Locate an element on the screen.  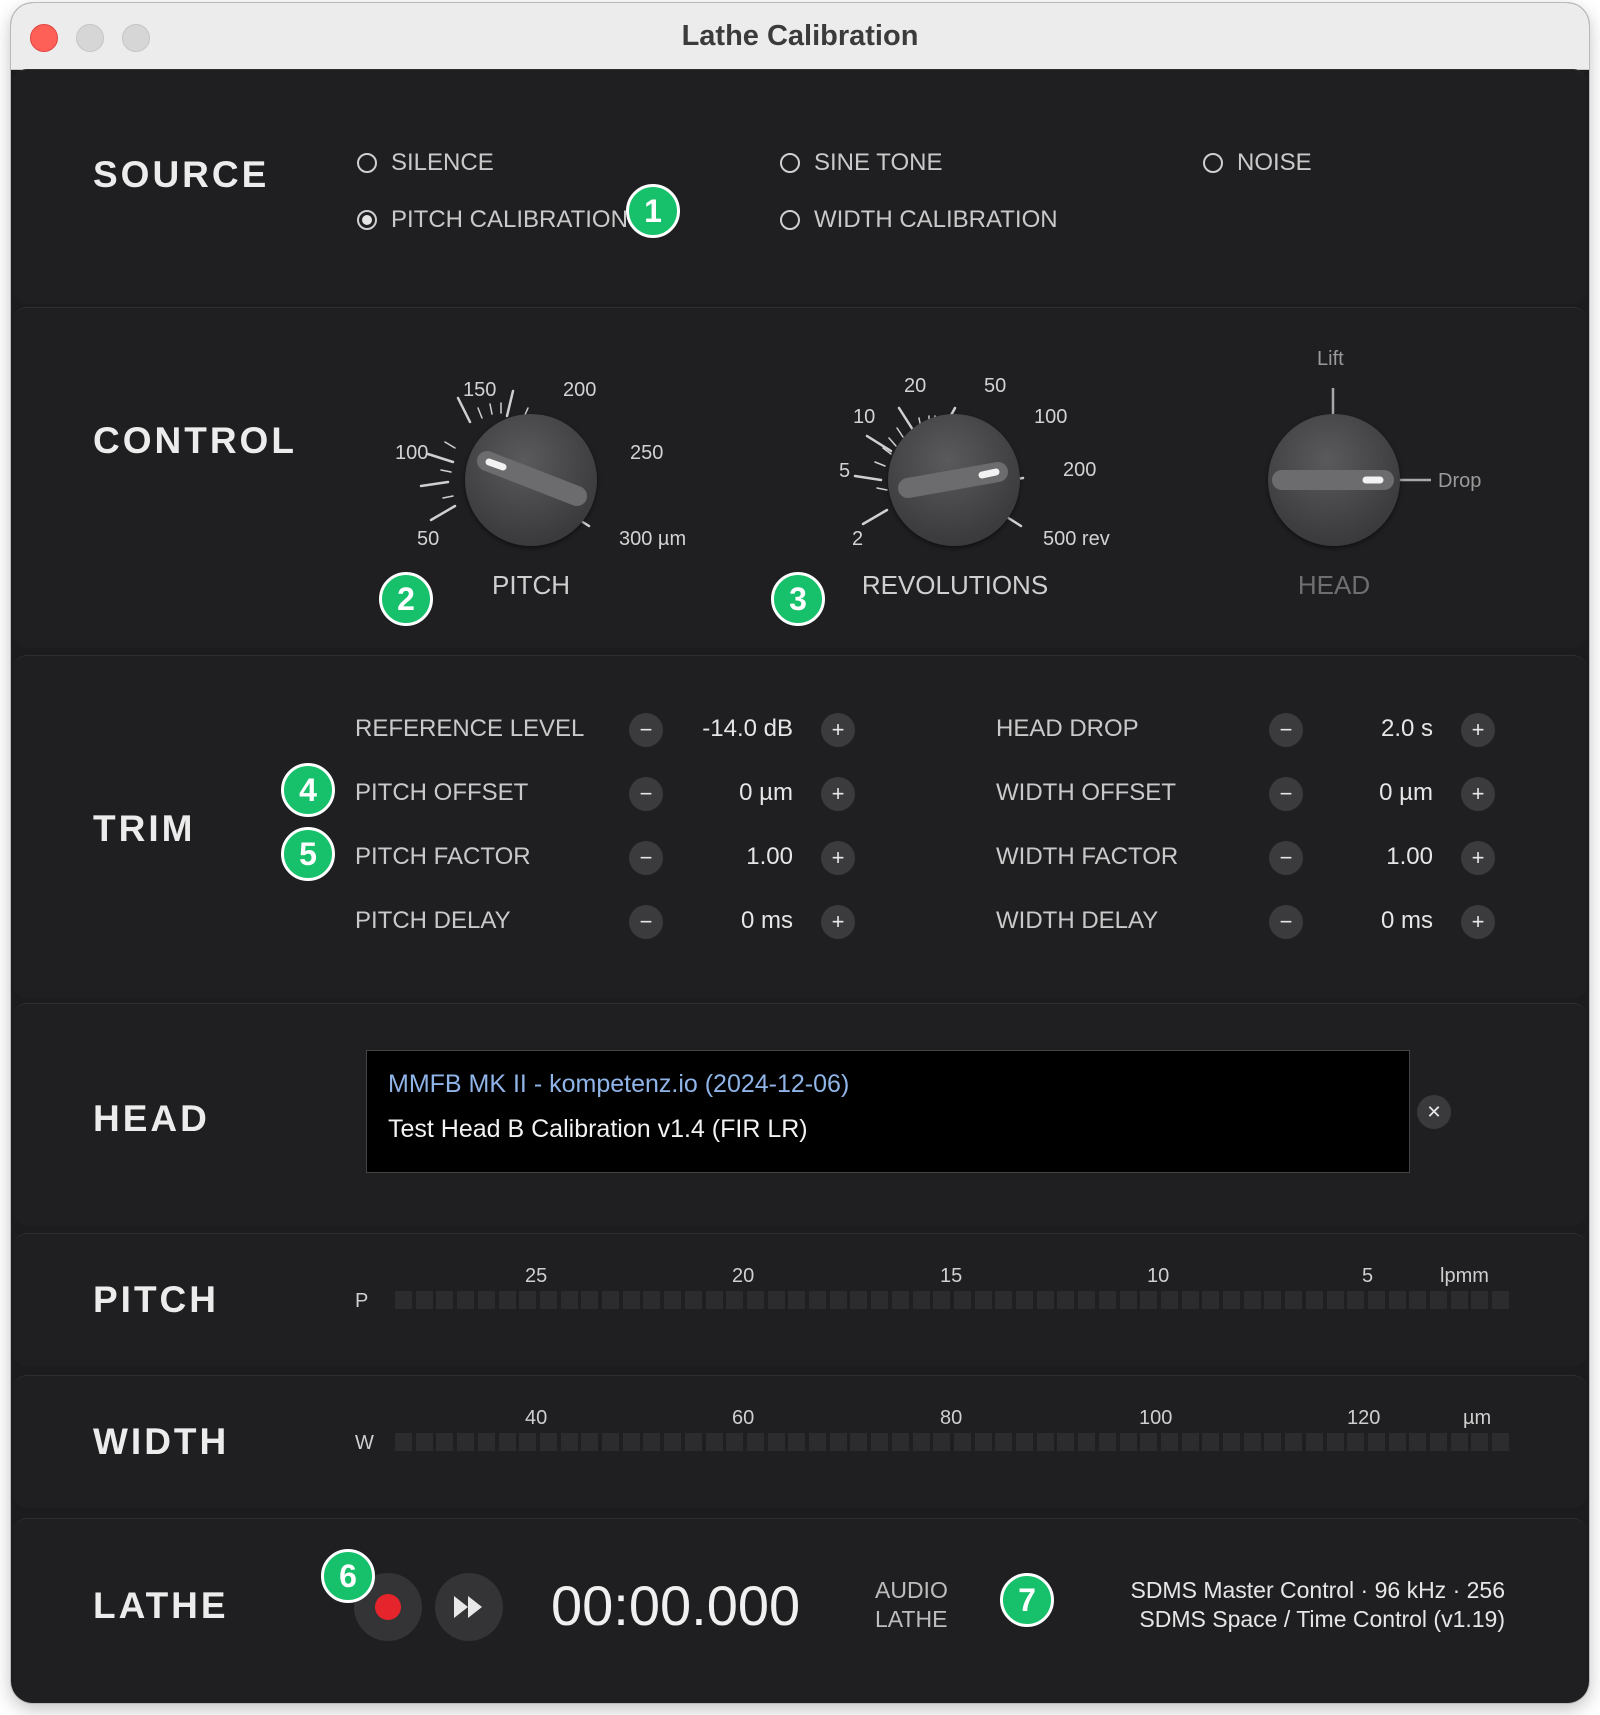
badge-6: 6 is located at coordinates (348, 1576).